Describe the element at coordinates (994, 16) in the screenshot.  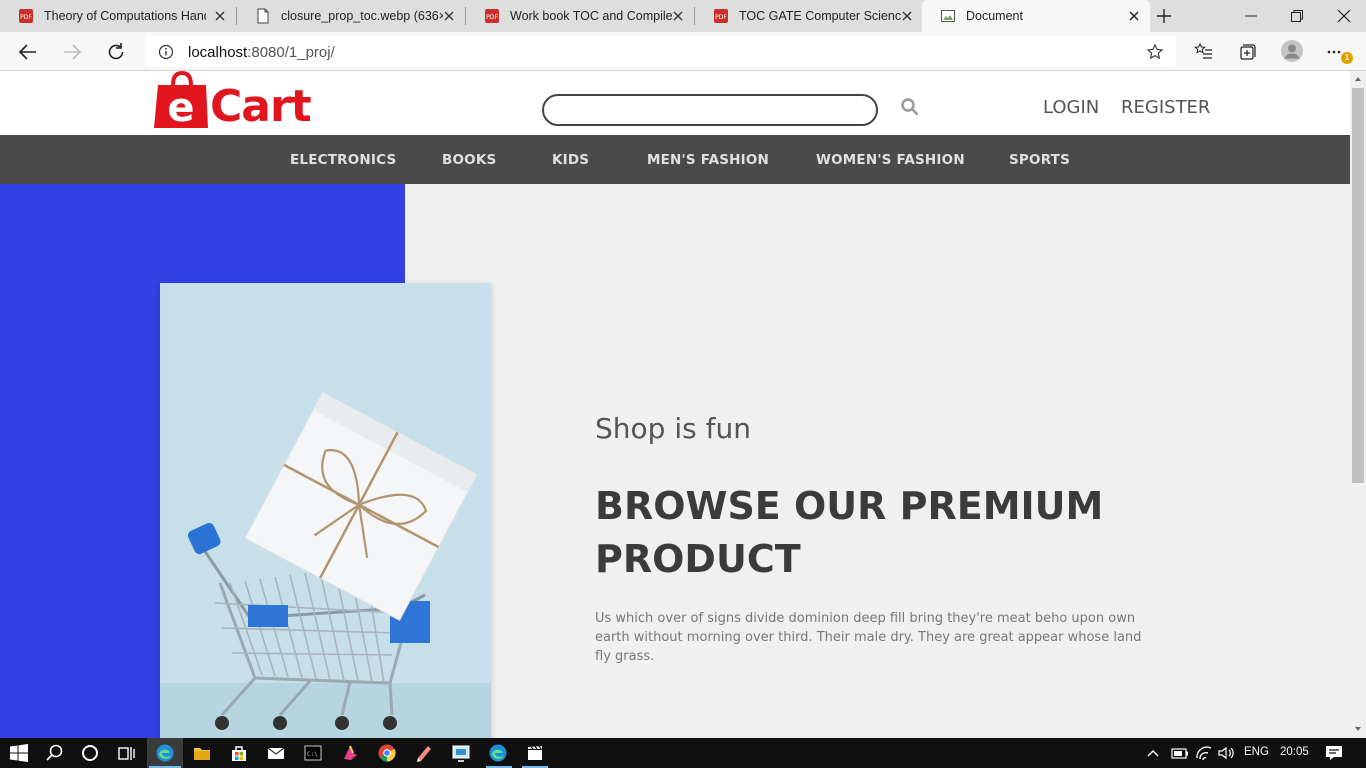
I see `browser-tab-label: Document` at that location.